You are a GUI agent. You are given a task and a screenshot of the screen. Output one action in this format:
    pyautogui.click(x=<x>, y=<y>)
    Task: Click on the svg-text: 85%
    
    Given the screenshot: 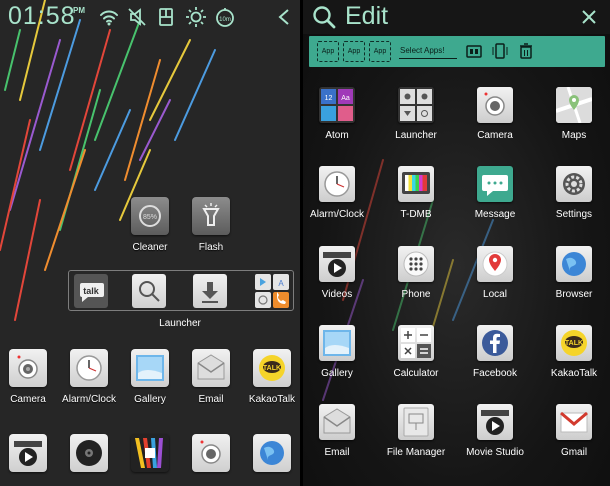 What is the action you would take?
    pyautogui.click(x=150, y=217)
    